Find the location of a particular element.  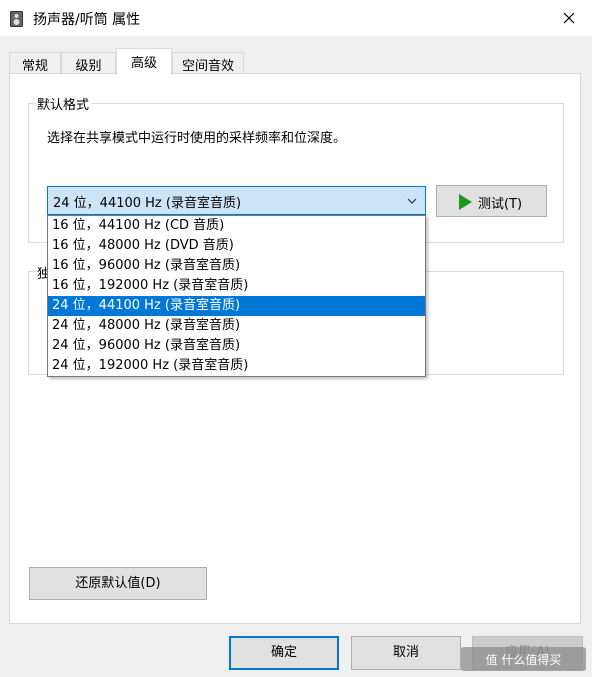

default-format-label: 默认格式 is located at coordinates (63, 103).